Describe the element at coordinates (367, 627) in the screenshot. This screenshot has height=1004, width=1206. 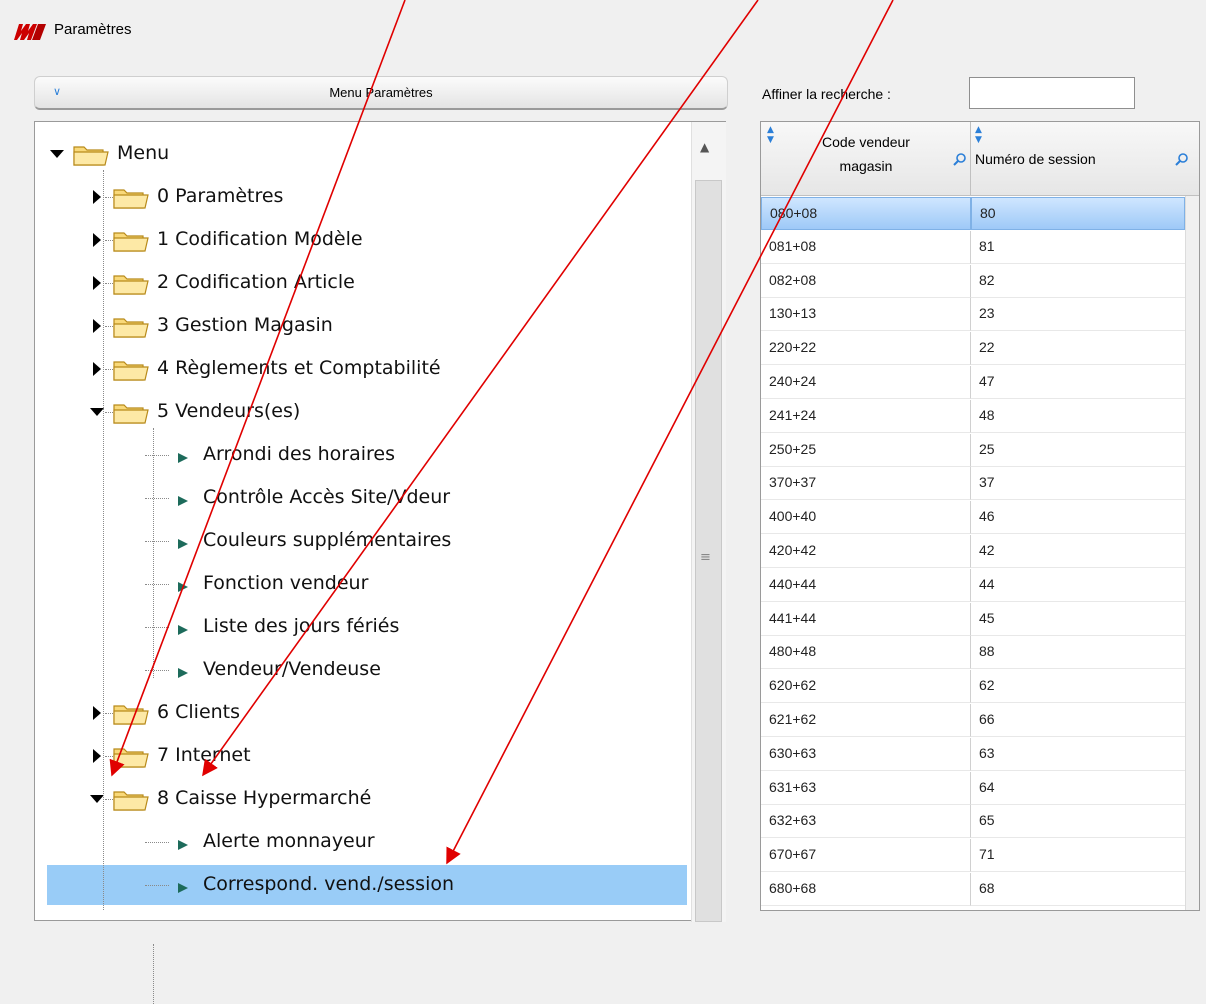
I see `tree-leaf-row: Liste des jours fériés` at that location.